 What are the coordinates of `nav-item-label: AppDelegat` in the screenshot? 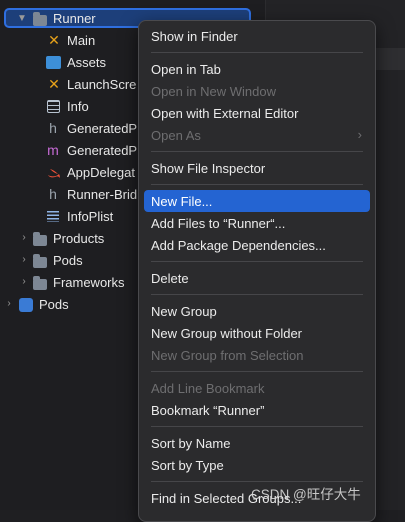 It's located at (101, 172).